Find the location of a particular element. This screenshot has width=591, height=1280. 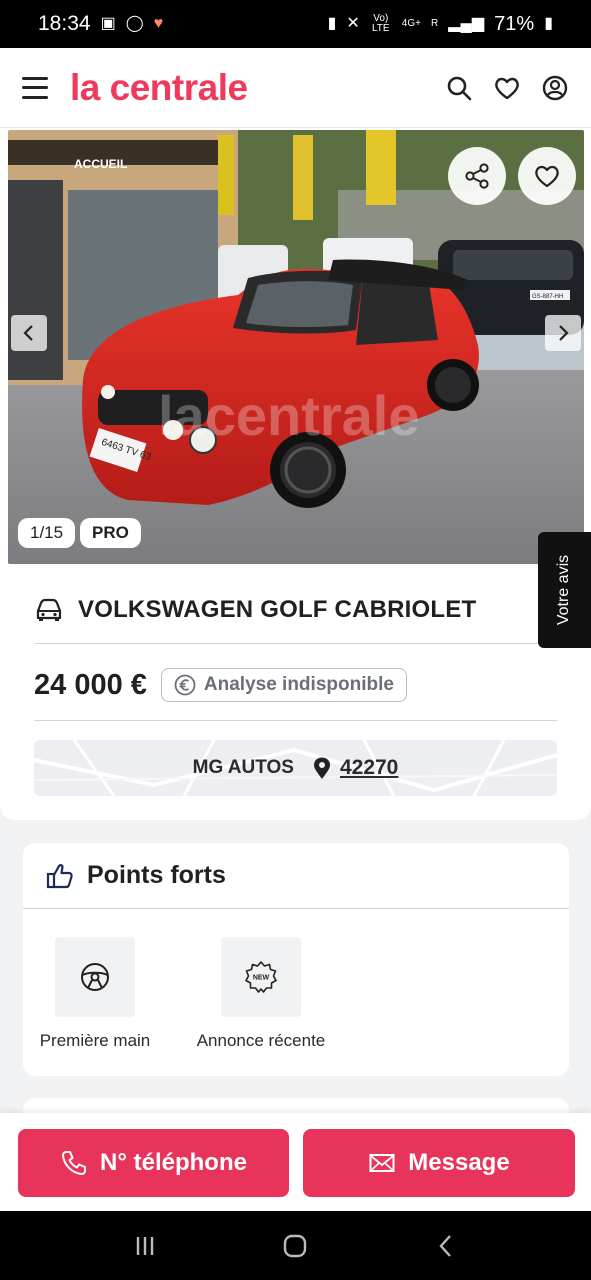

message-button: Message is located at coordinates (439, 1163).